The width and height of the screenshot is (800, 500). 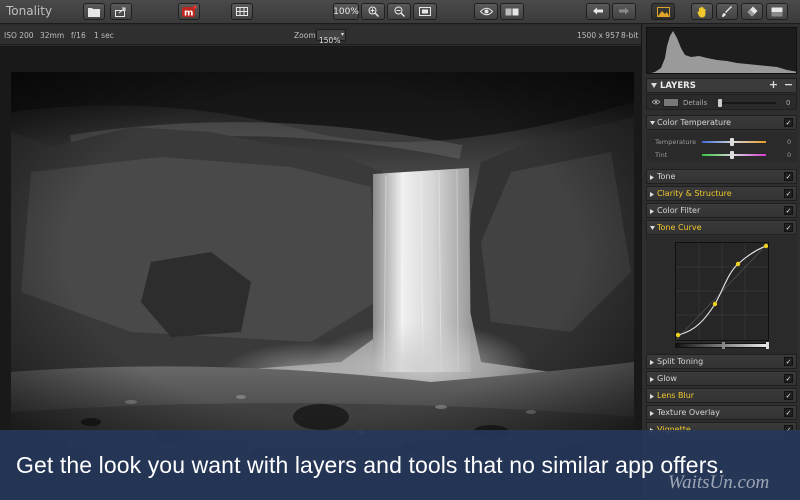 What do you see at coordinates (671, 102) in the screenshot?
I see `layer-thumbnail` at bounding box center [671, 102].